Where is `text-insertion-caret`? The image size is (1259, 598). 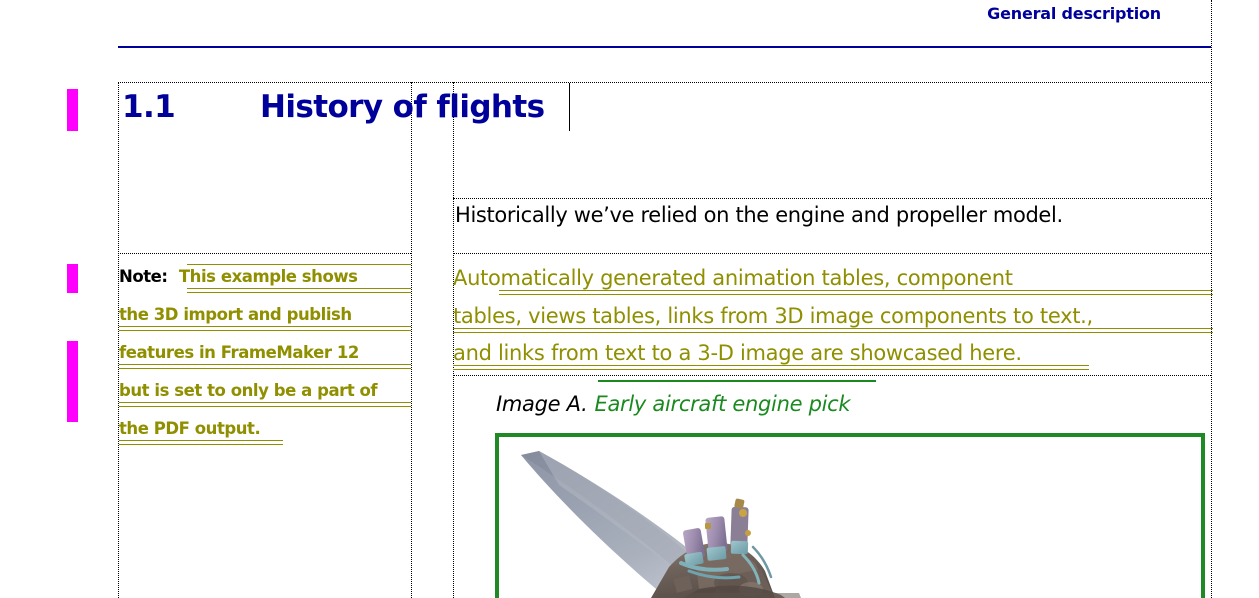 text-insertion-caret is located at coordinates (569, 107).